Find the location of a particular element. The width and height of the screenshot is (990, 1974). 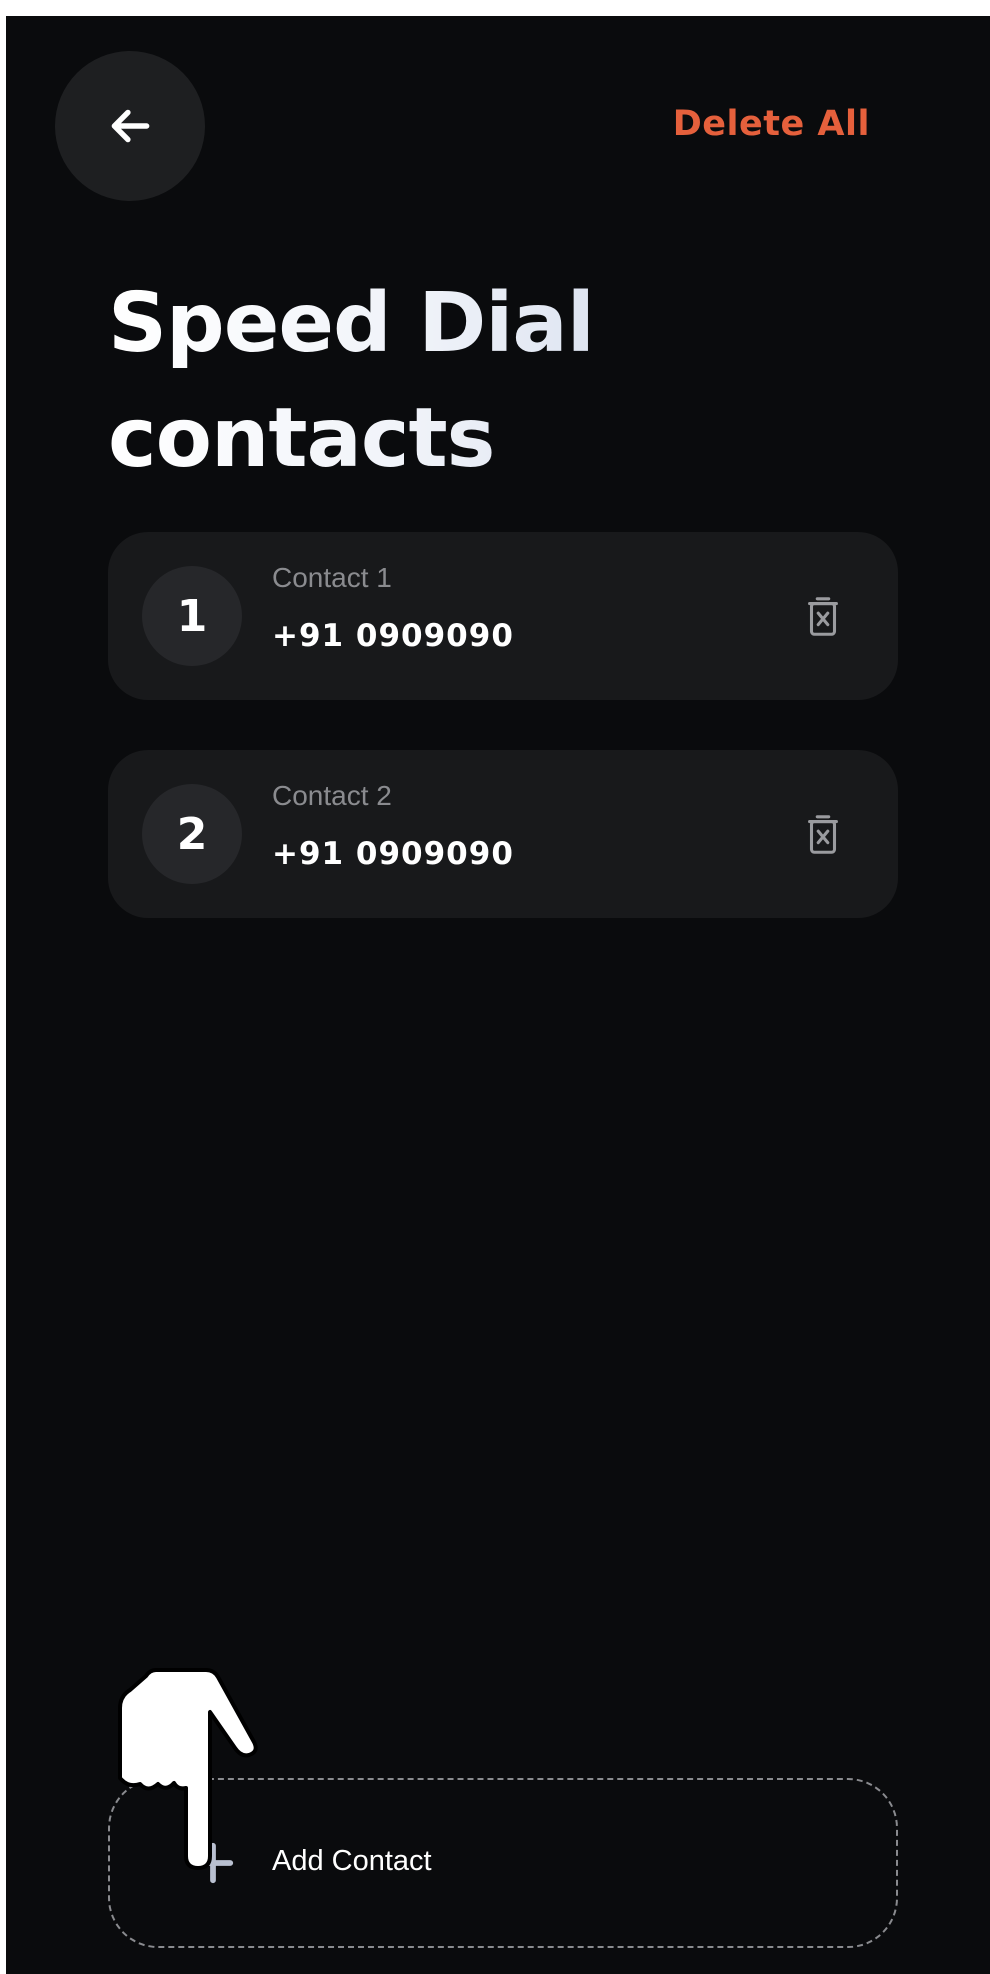

back-button is located at coordinates (130, 126).